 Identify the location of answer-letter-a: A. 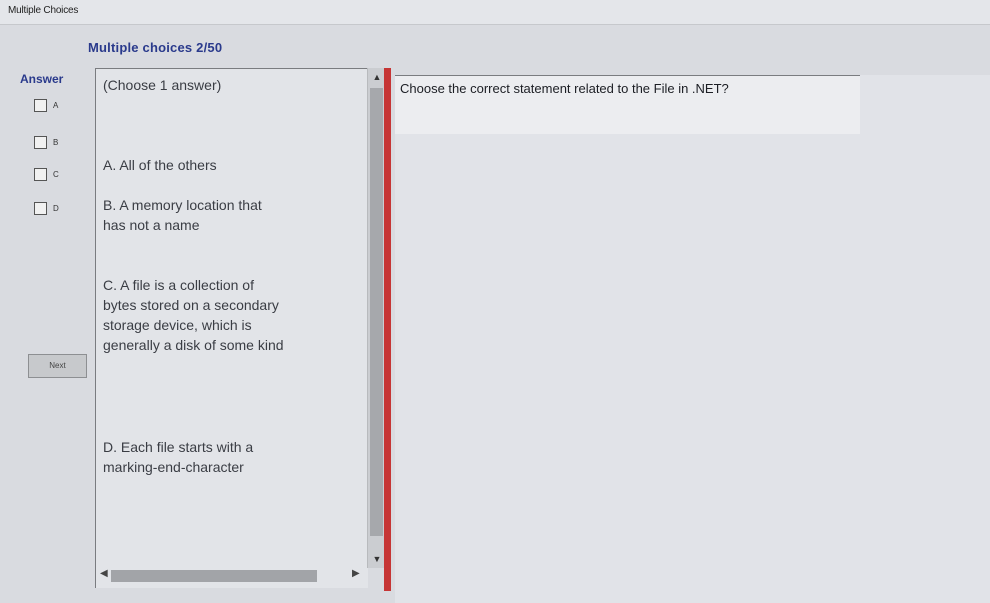
(56, 105).